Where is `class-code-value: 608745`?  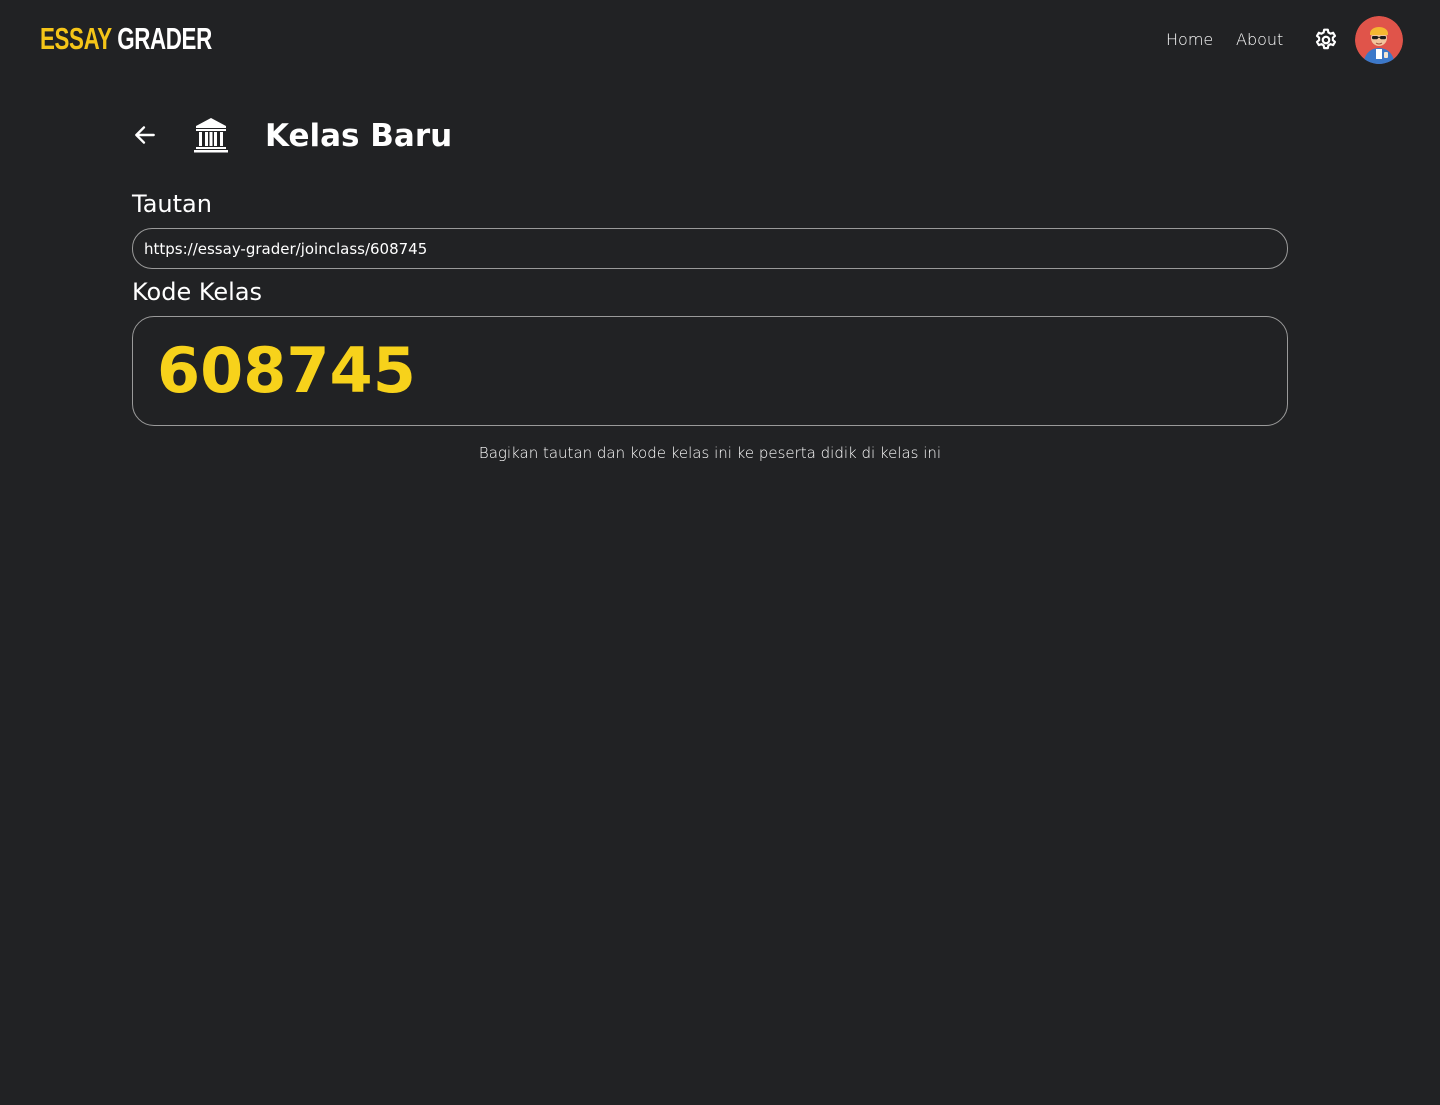 class-code-value: 608745 is located at coordinates (286, 370).